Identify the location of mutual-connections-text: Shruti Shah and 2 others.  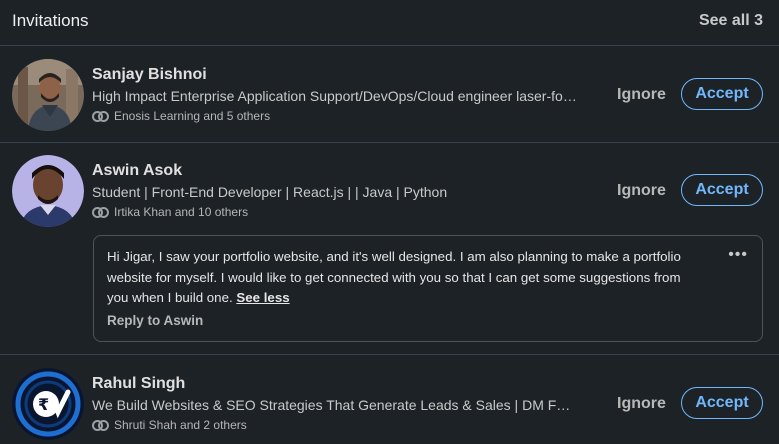
(180, 425).